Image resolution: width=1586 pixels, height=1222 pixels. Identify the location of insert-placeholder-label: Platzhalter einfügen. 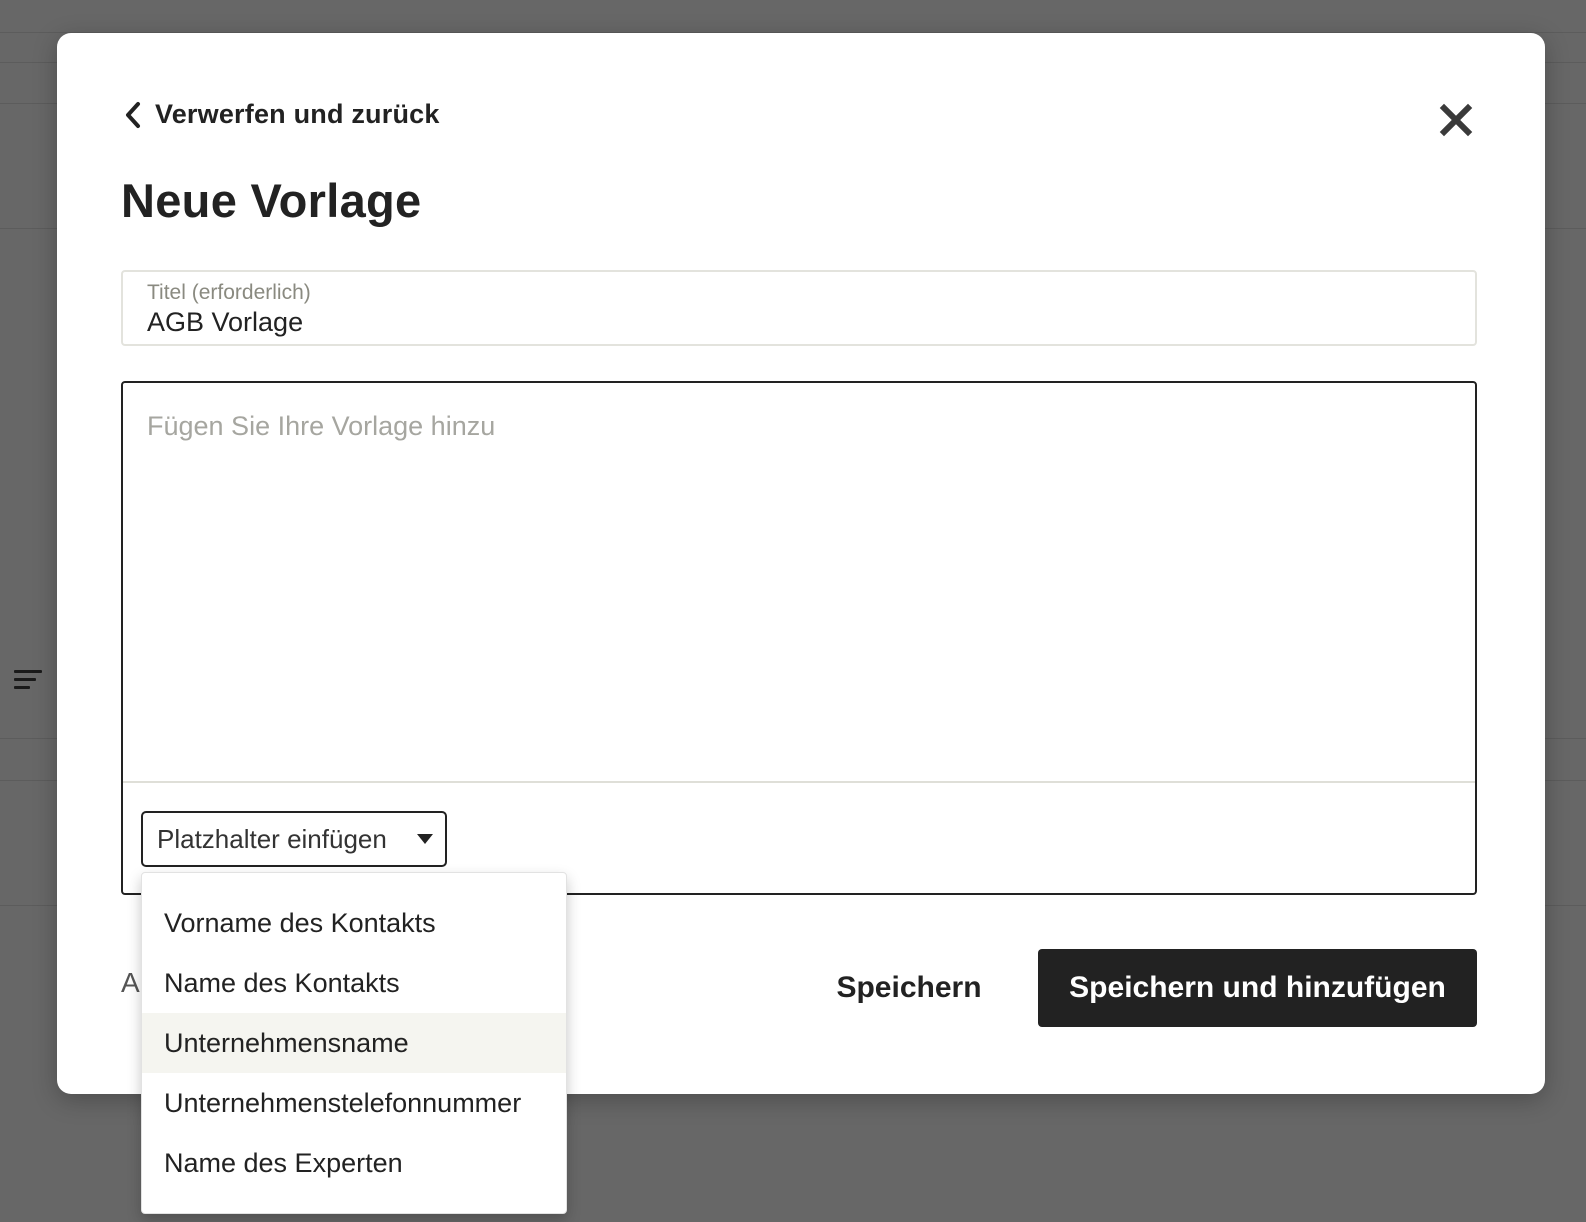
(272, 838).